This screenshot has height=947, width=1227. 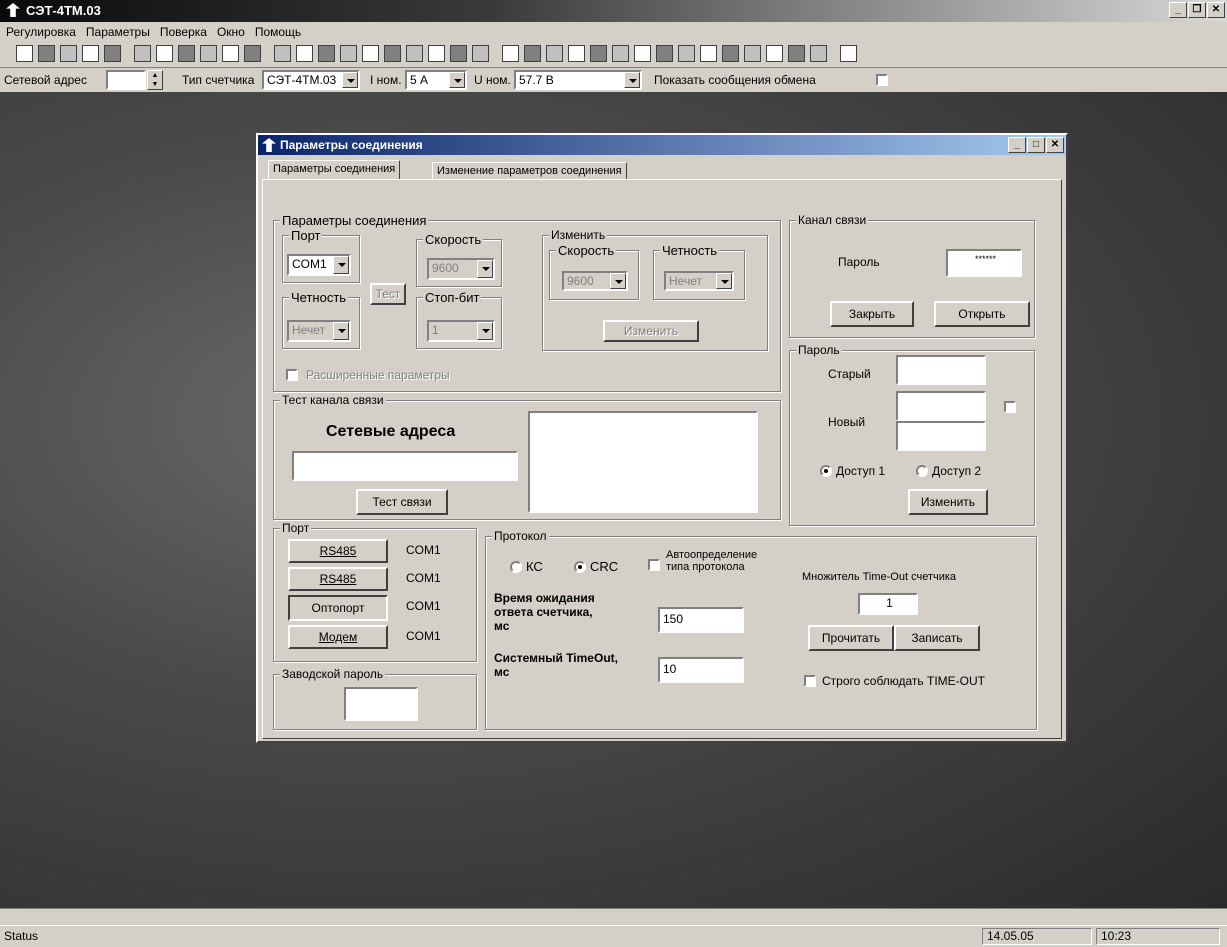 I want to click on show-exchange-checkbox, so click(x=882, y=80).